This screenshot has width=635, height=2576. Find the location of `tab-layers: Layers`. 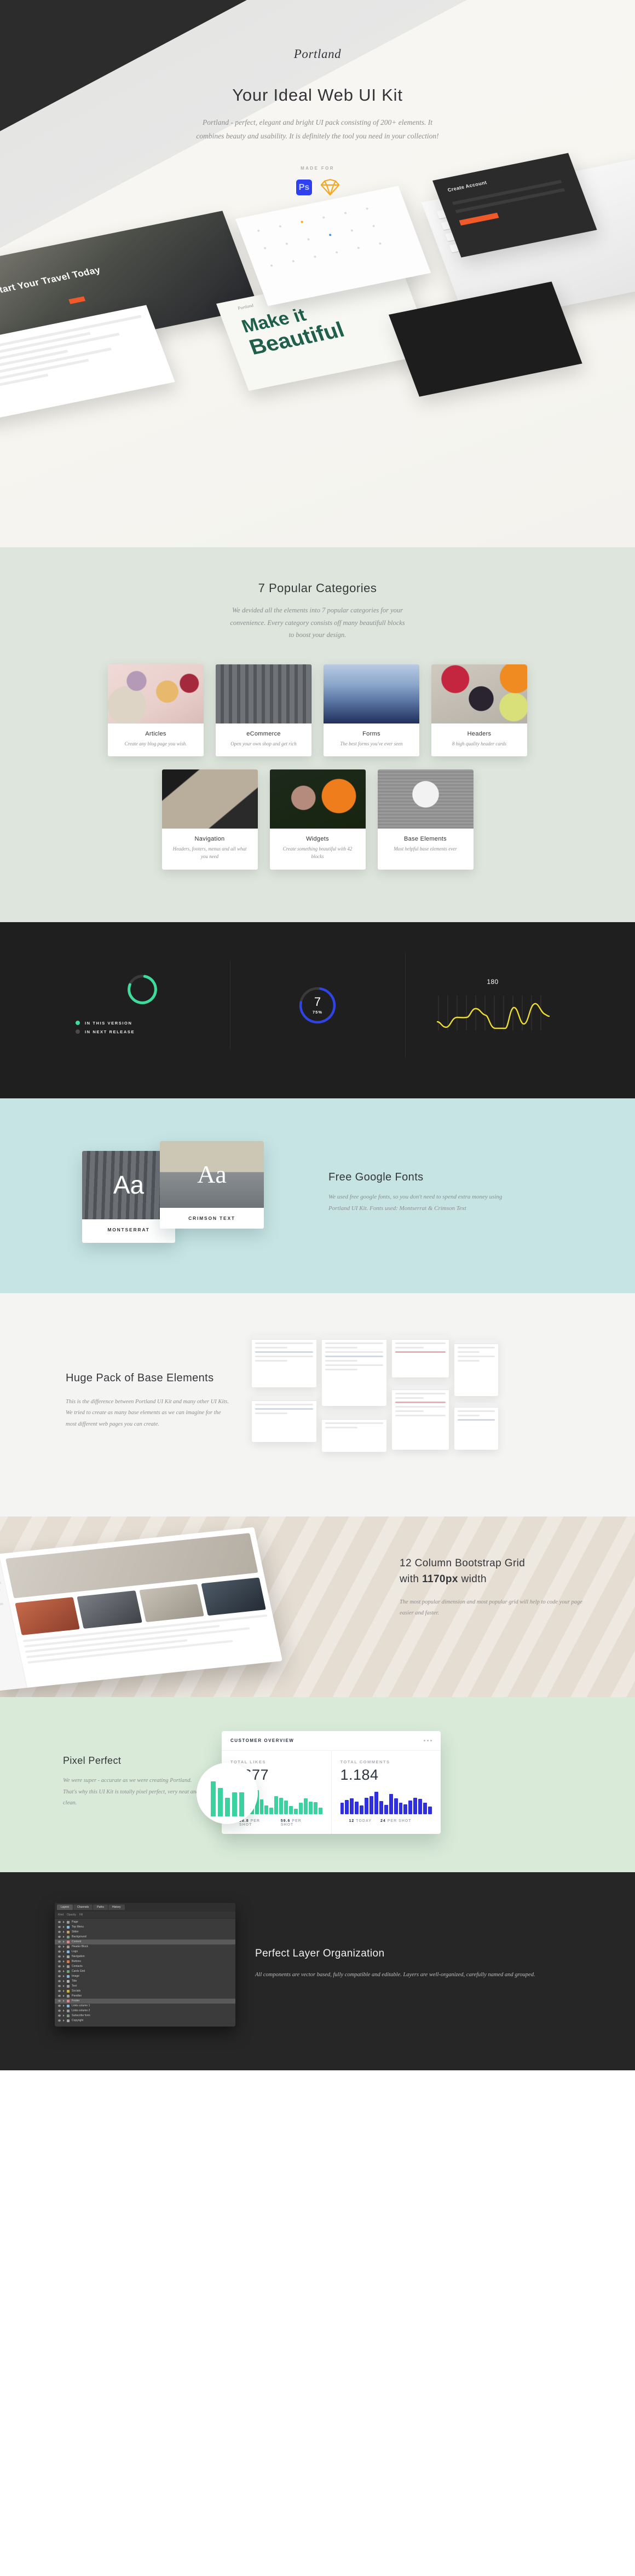

tab-layers: Layers is located at coordinates (65, 1907).